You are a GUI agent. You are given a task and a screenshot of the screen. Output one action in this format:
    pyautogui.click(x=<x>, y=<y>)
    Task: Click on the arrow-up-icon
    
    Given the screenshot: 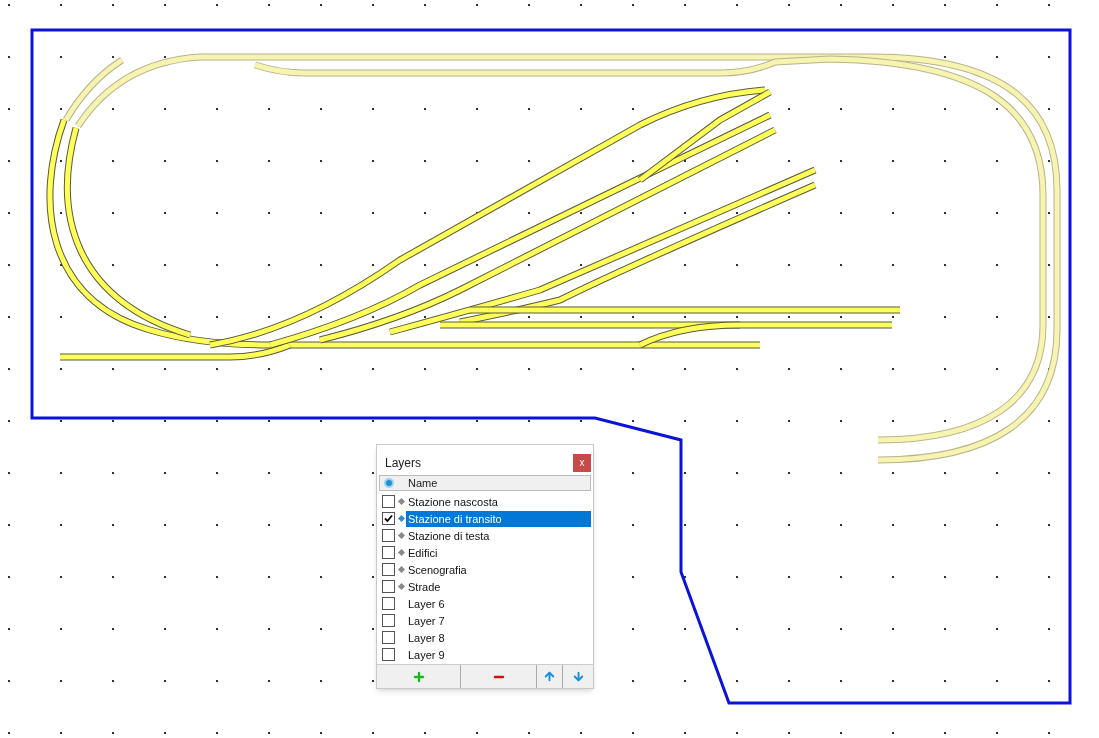 What is the action you would take?
    pyautogui.click(x=549, y=676)
    